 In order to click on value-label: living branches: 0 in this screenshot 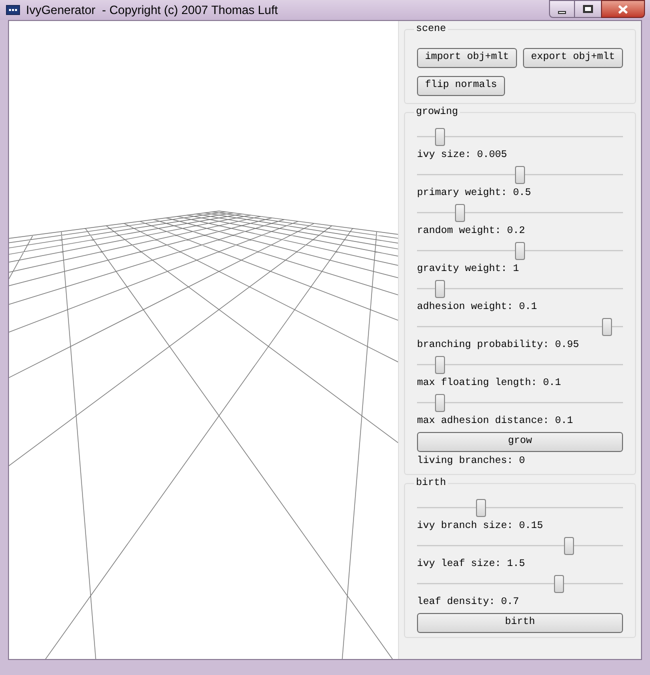, I will do `click(471, 461)`.